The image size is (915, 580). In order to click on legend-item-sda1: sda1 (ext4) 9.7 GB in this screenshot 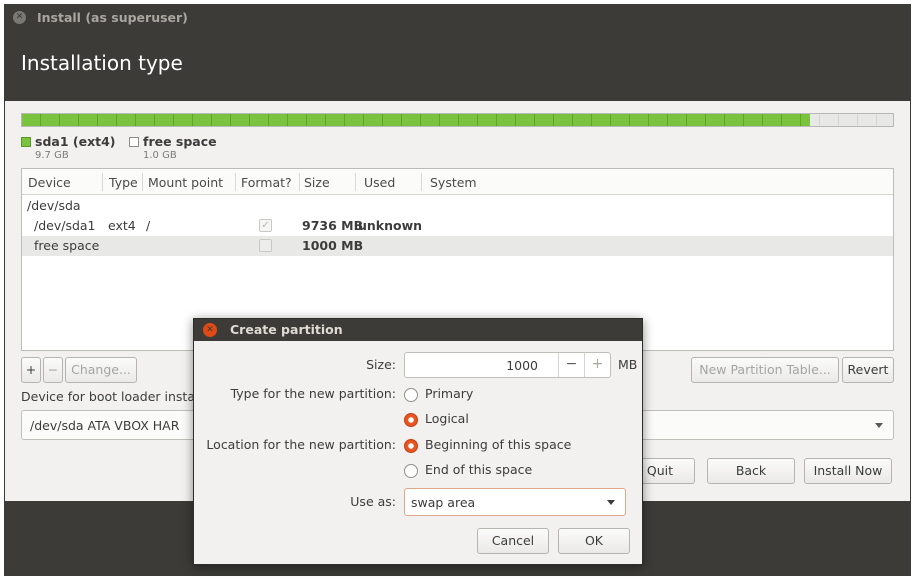, I will do `click(68, 147)`.